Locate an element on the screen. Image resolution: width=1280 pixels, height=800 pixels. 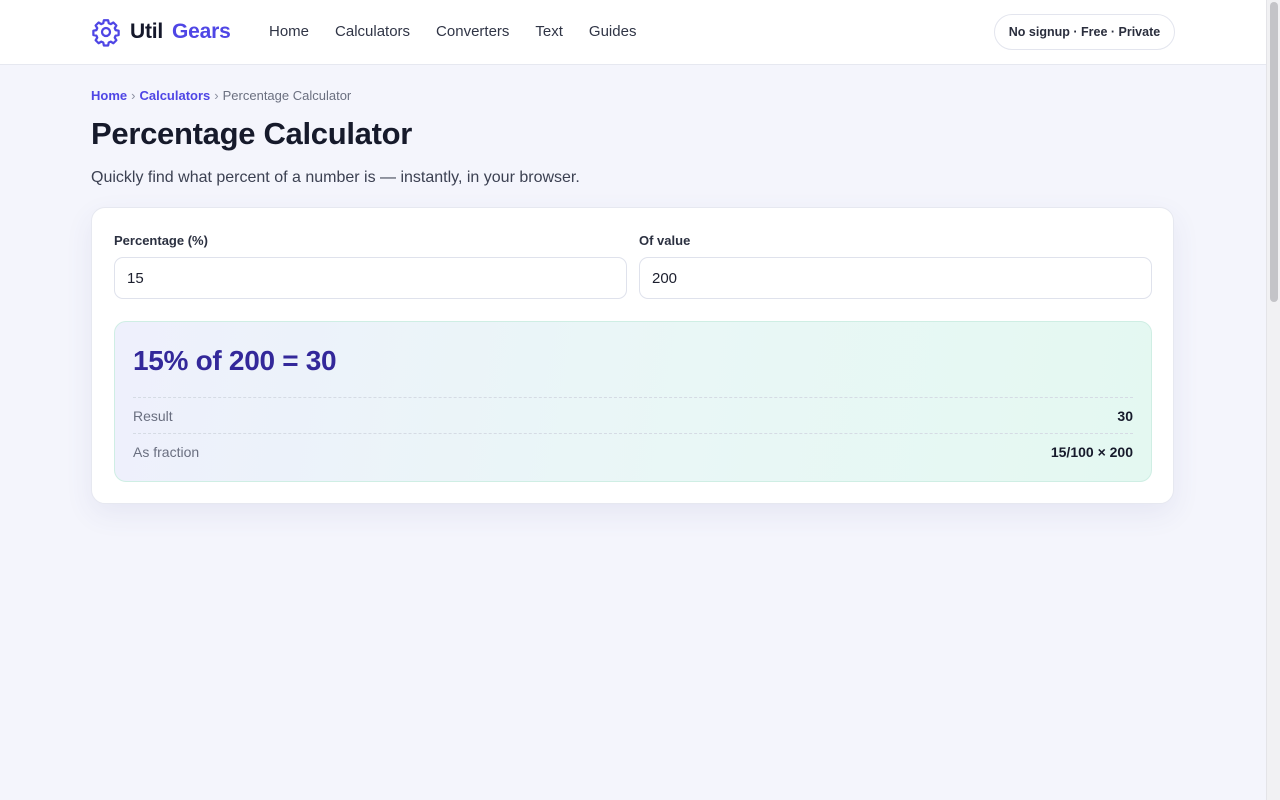
logo-text: Util Gears is located at coordinates (180, 32).